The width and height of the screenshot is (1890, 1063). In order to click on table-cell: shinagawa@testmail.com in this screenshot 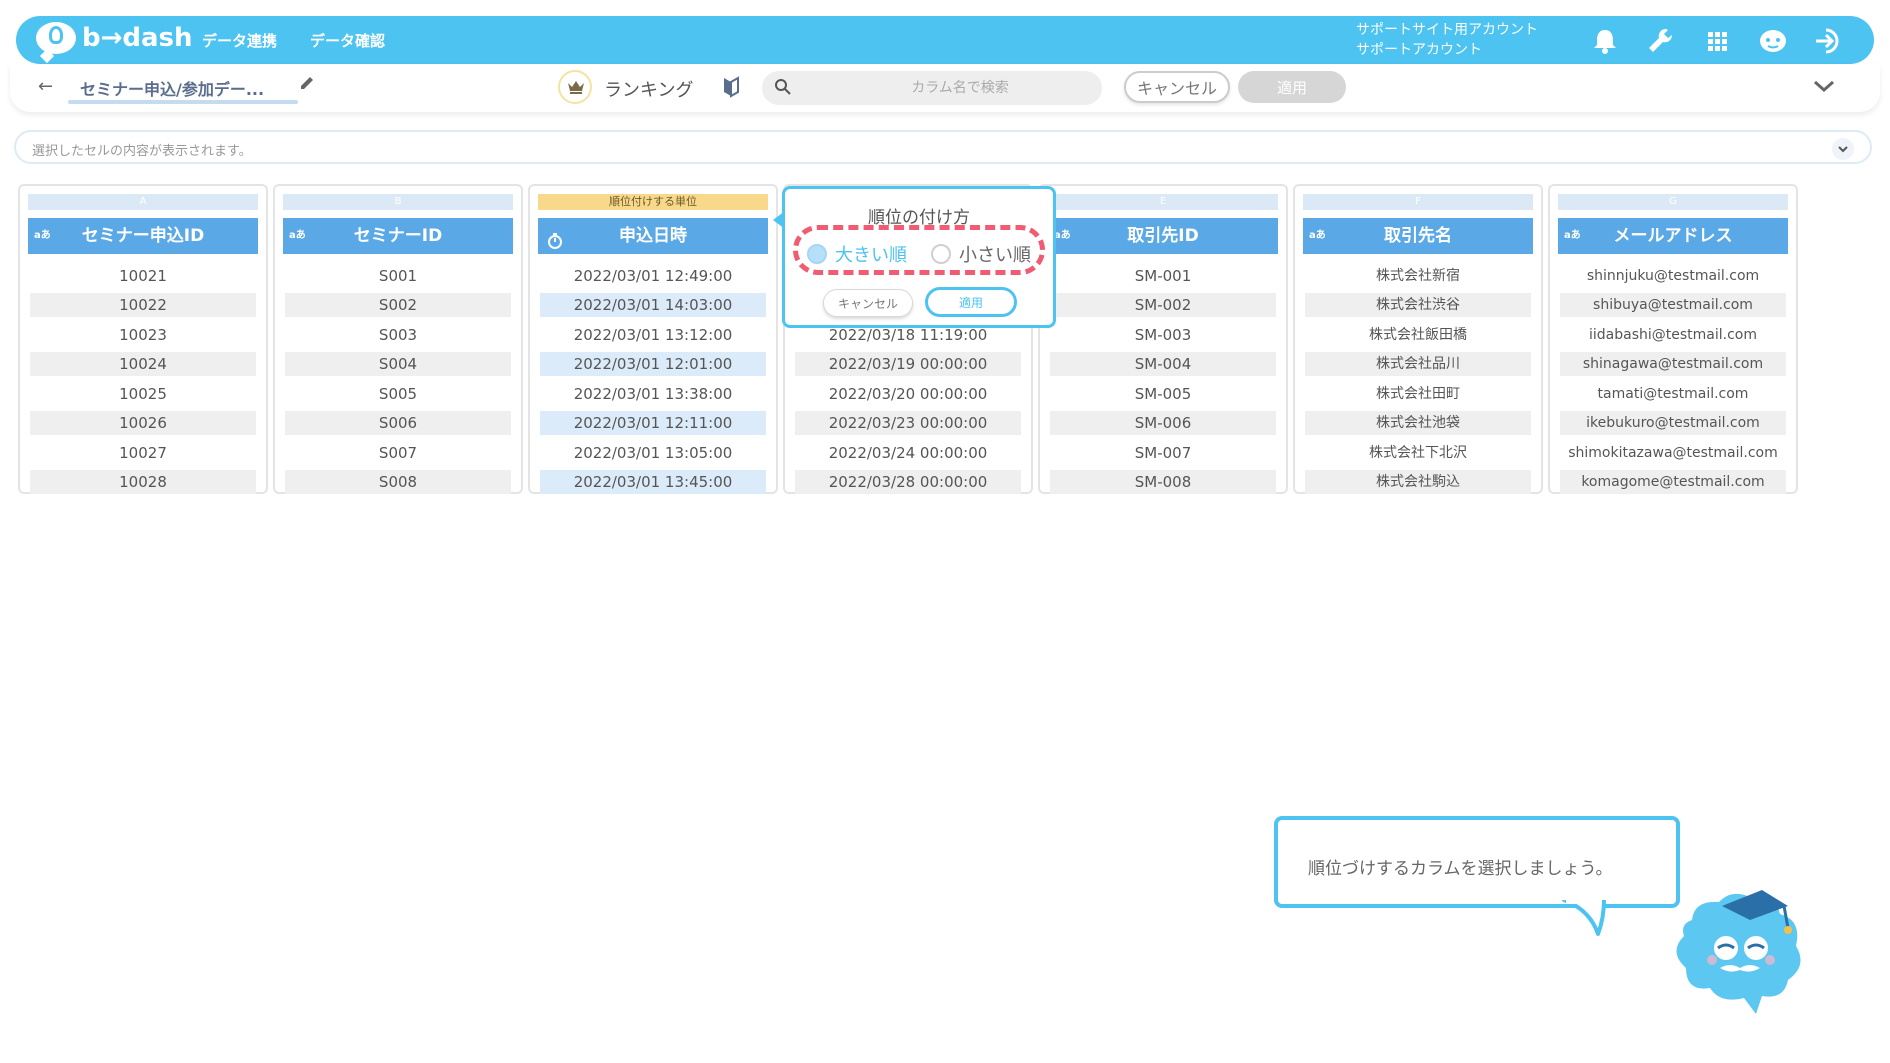, I will do `click(1673, 364)`.